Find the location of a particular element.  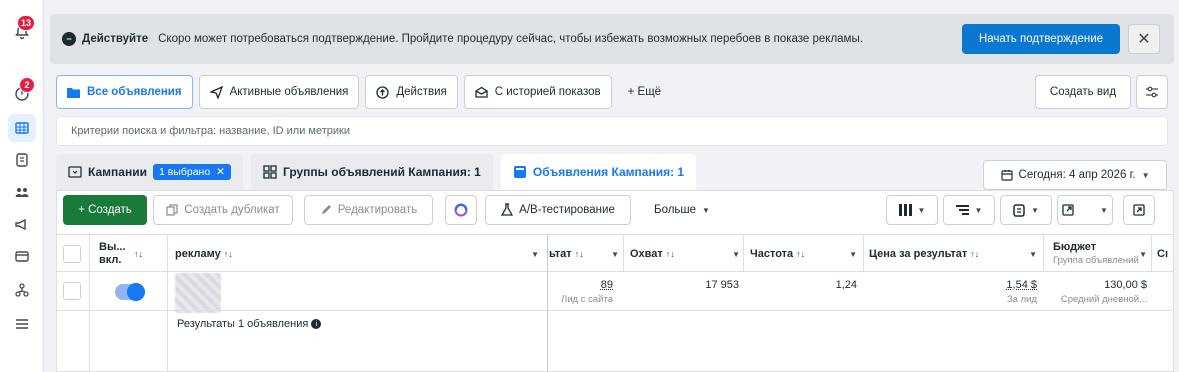

grid-icon is located at coordinates (270, 172).